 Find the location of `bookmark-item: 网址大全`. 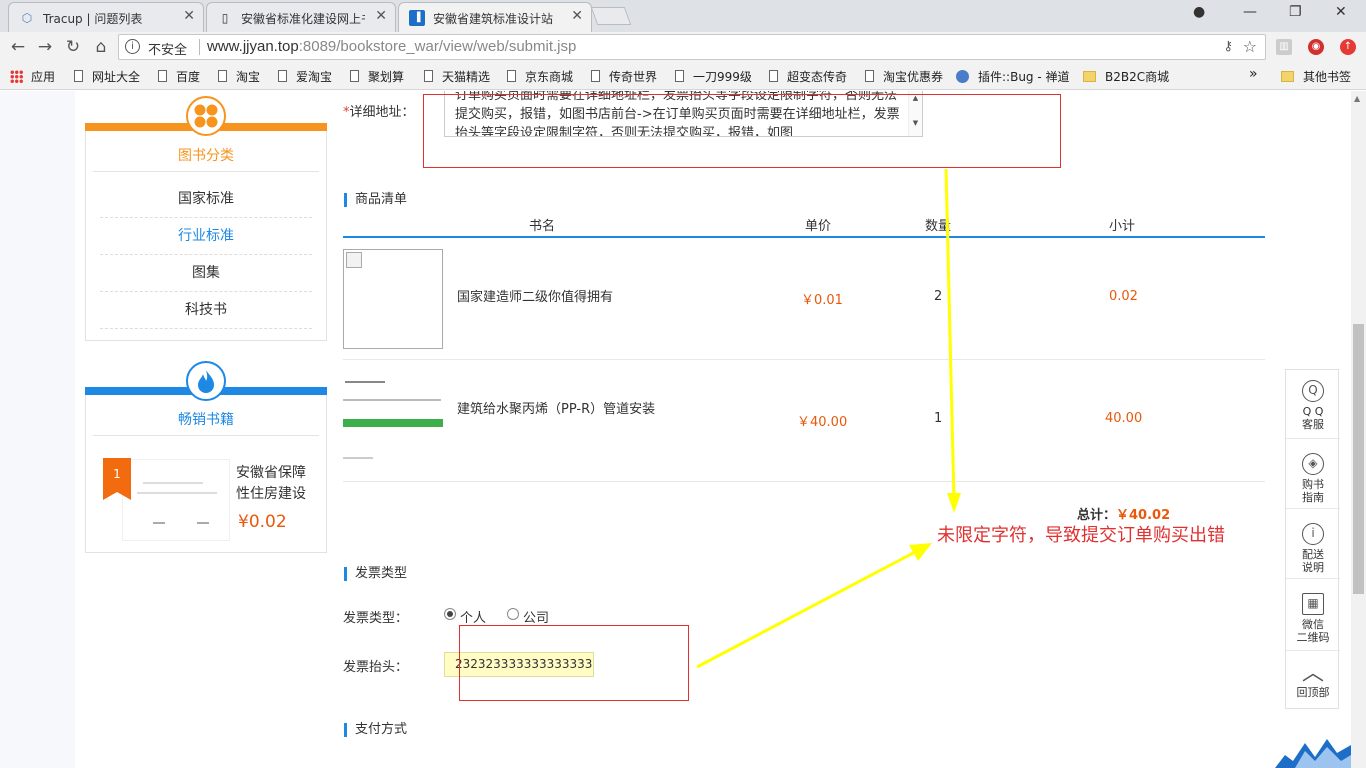

bookmark-item: 网址大全 is located at coordinates (107, 76).